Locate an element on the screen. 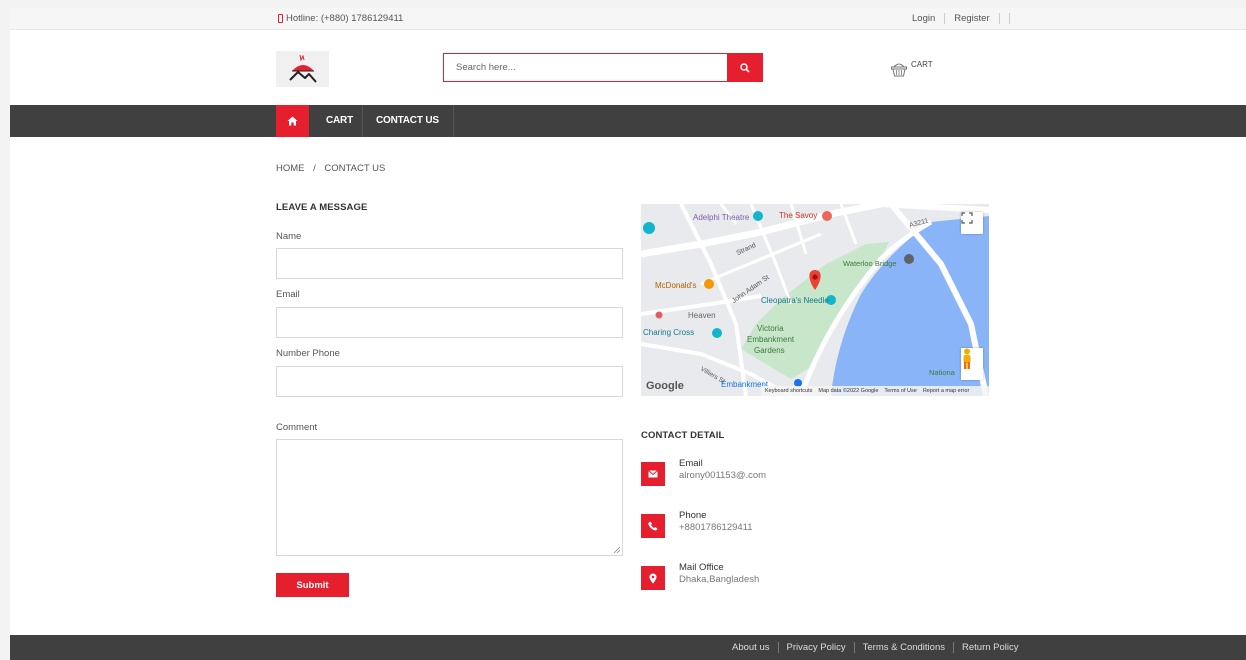 This screenshot has width=1246, height=660. main-nav: CART CONTACT US is located at coordinates (628, 121).